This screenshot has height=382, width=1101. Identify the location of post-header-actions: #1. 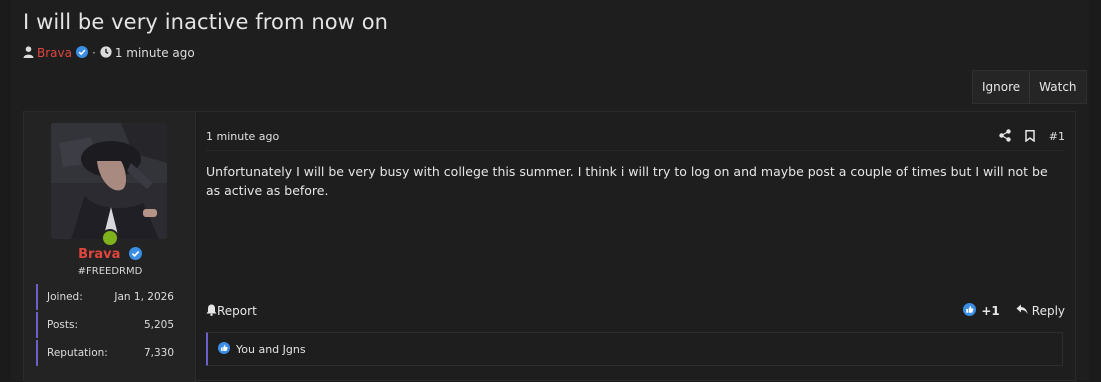
(1032, 136).